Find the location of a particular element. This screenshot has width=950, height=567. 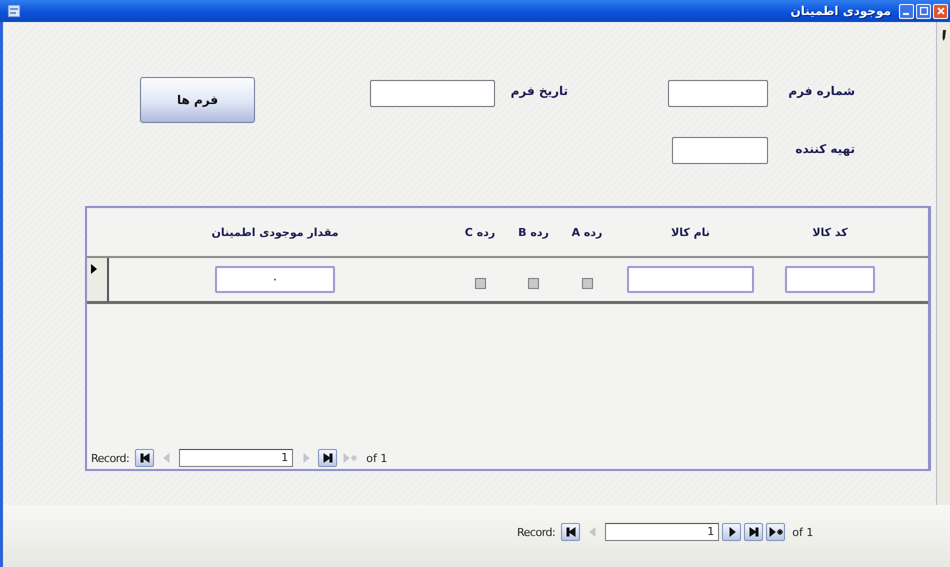

column-header: مقدار موجودی اطمینان is located at coordinates (275, 232).